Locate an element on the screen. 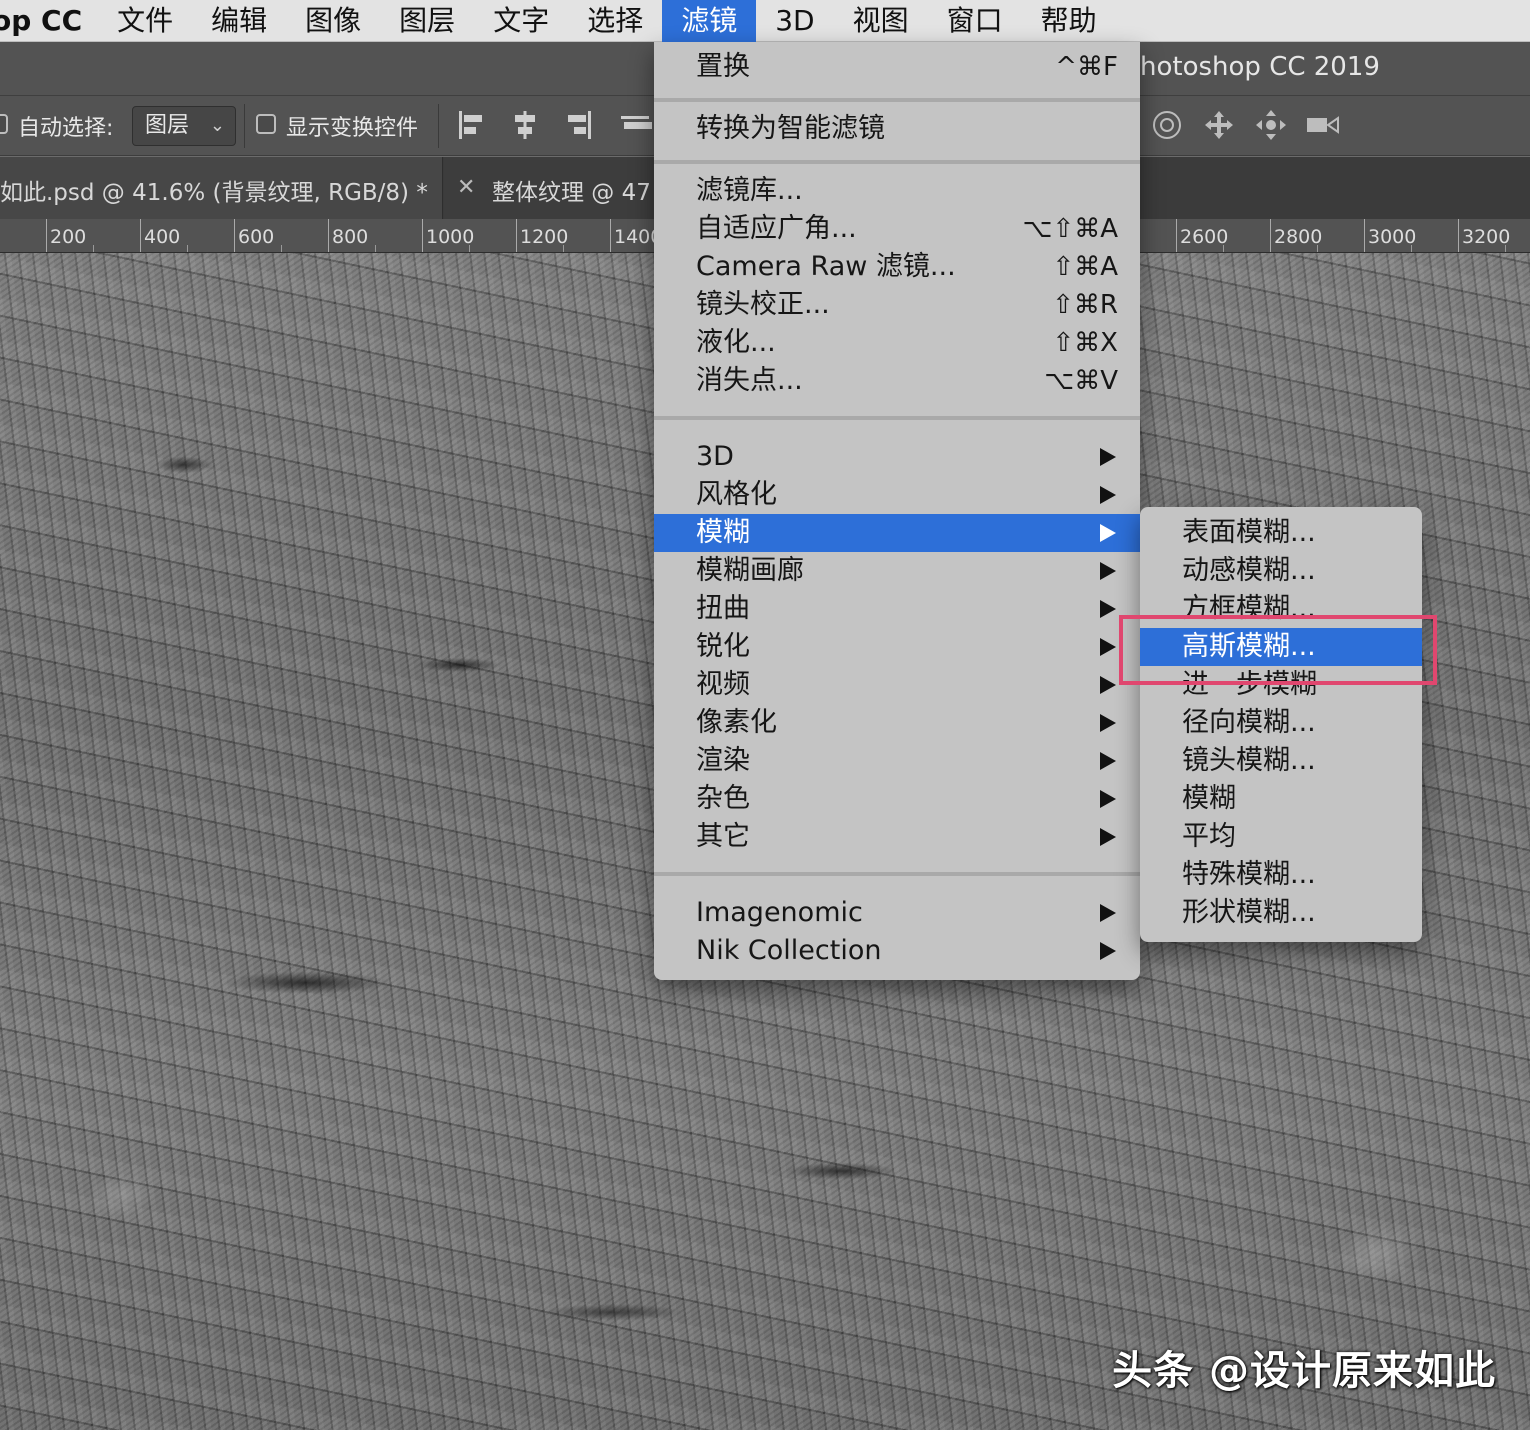 Image resolution: width=1530 pixels, height=1430 pixels. menu-image: 图像 is located at coordinates (333, 21).